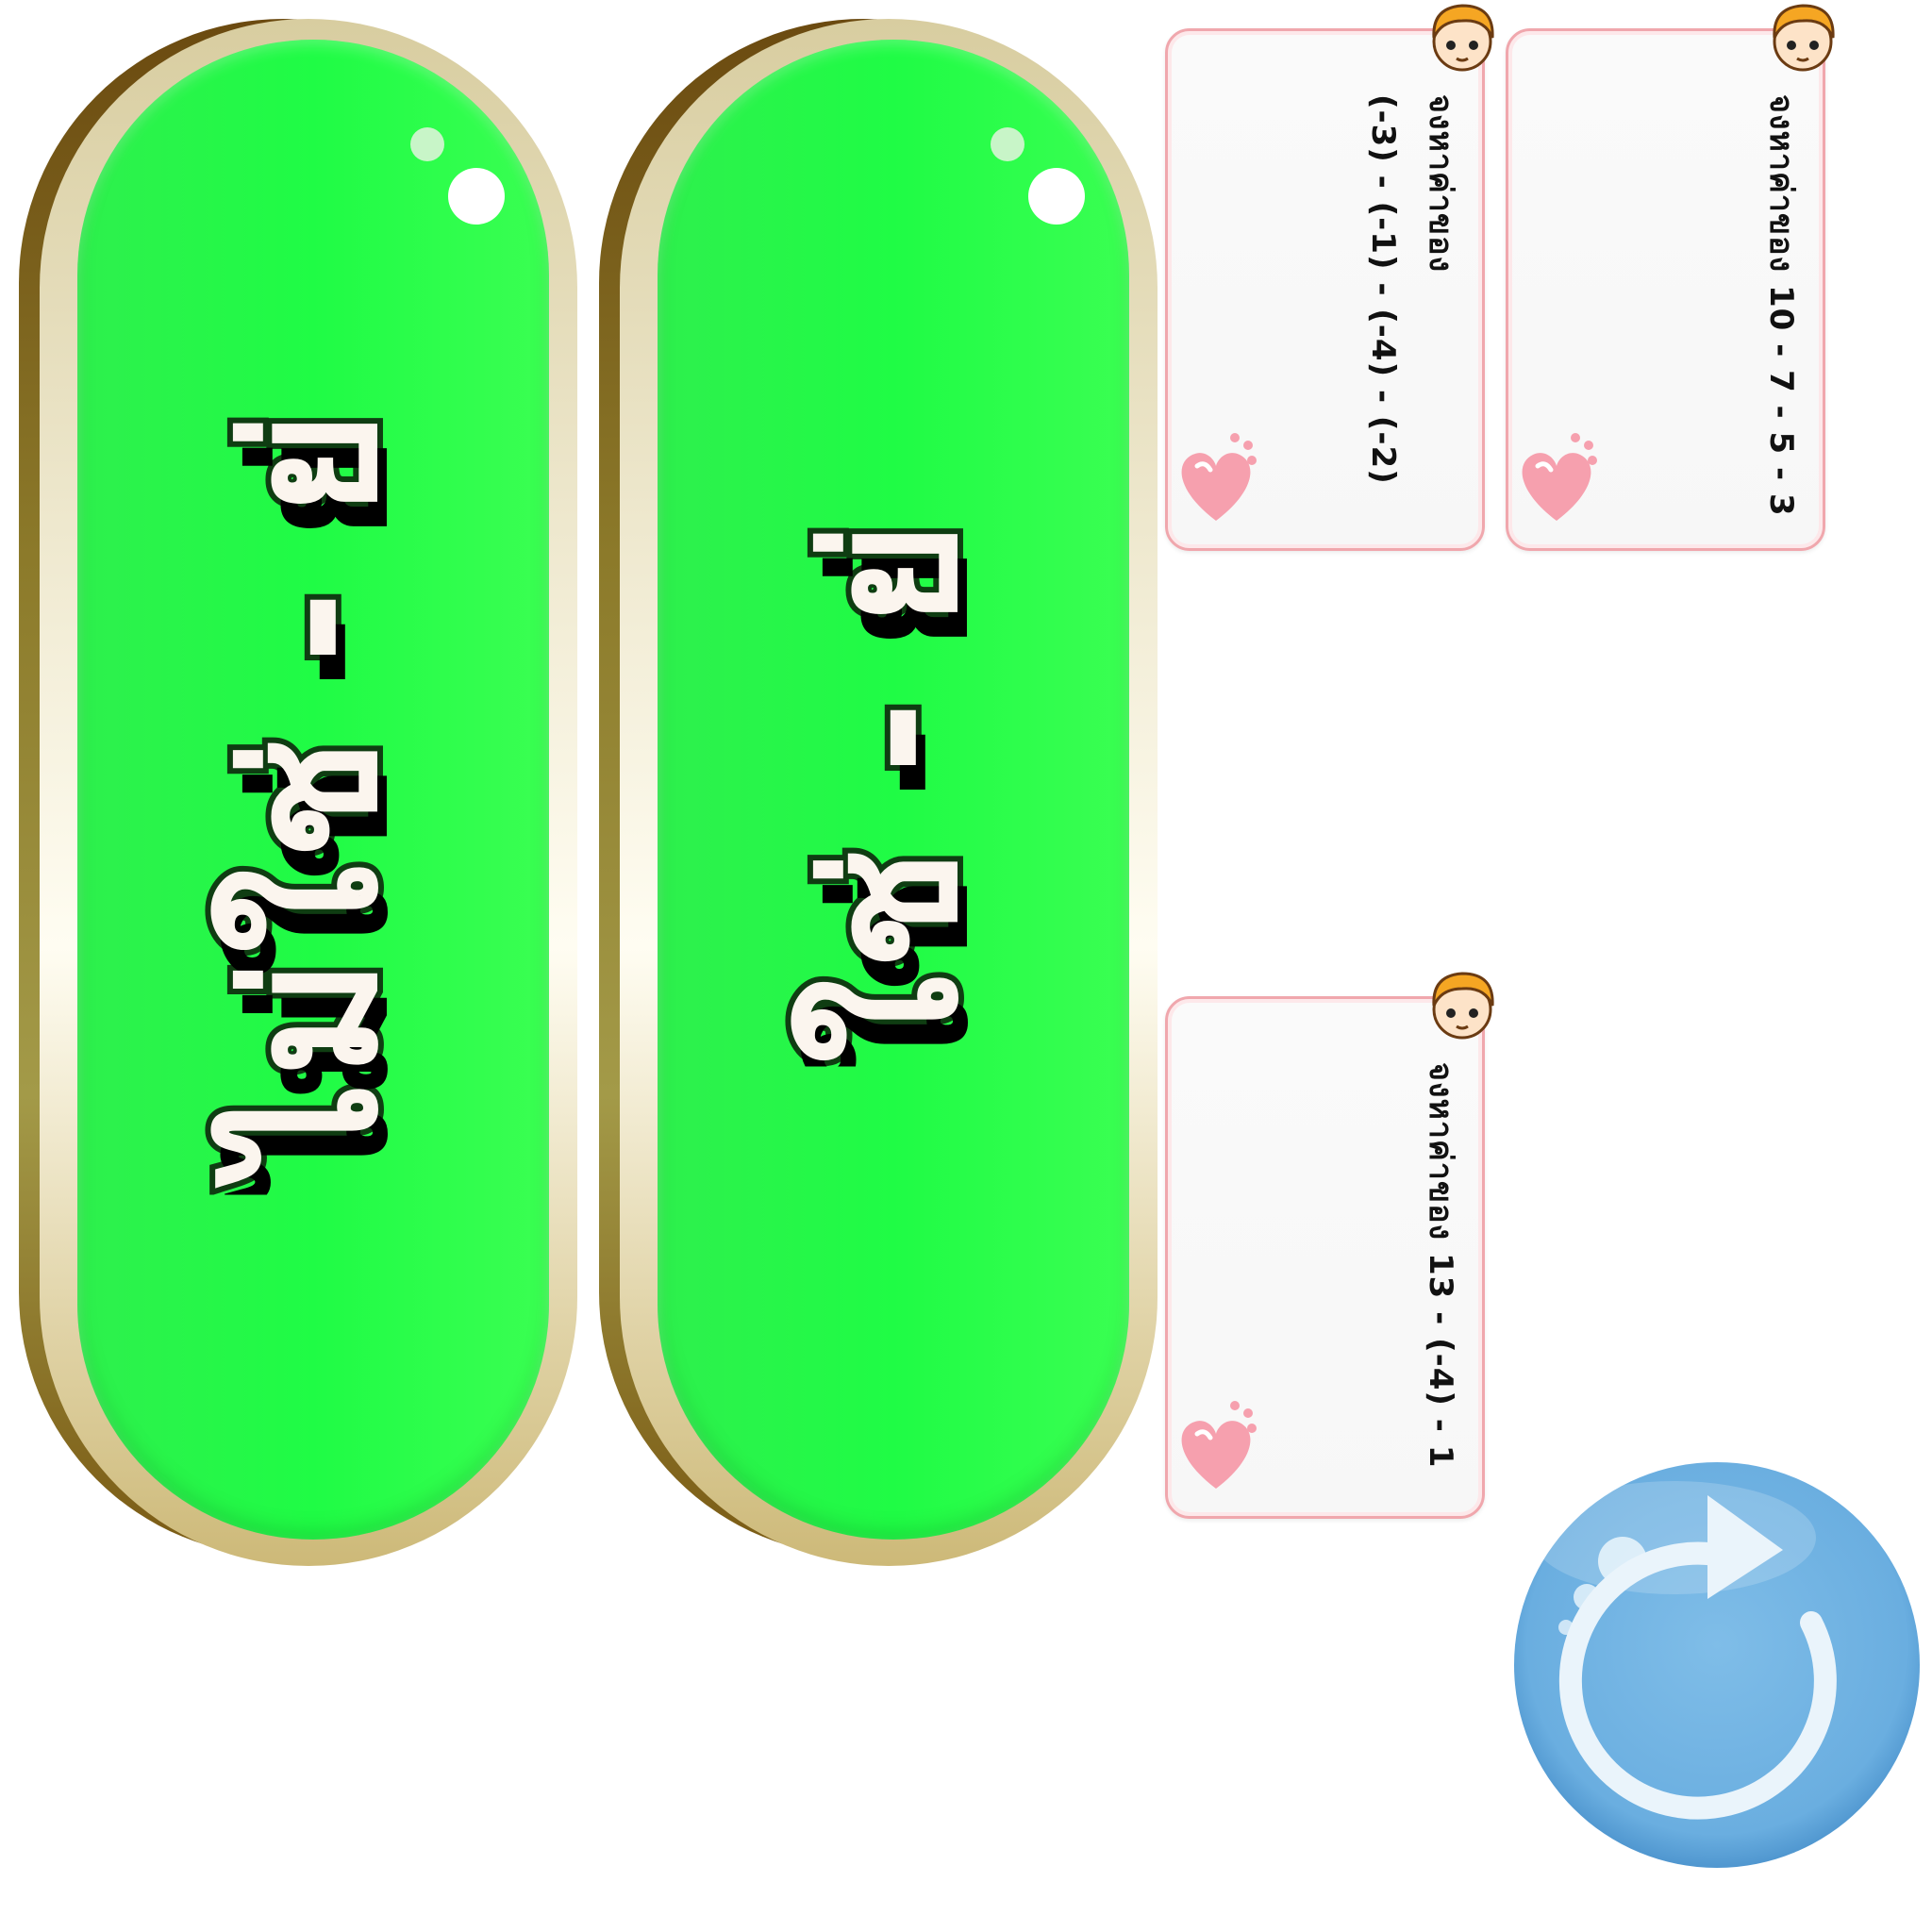 The image size is (1932, 1932). Describe the element at coordinates (1329, 1248) in the screenshot. I see `question-card-3: จงหาค่าของ 13 - (-4) - 1` at that location.